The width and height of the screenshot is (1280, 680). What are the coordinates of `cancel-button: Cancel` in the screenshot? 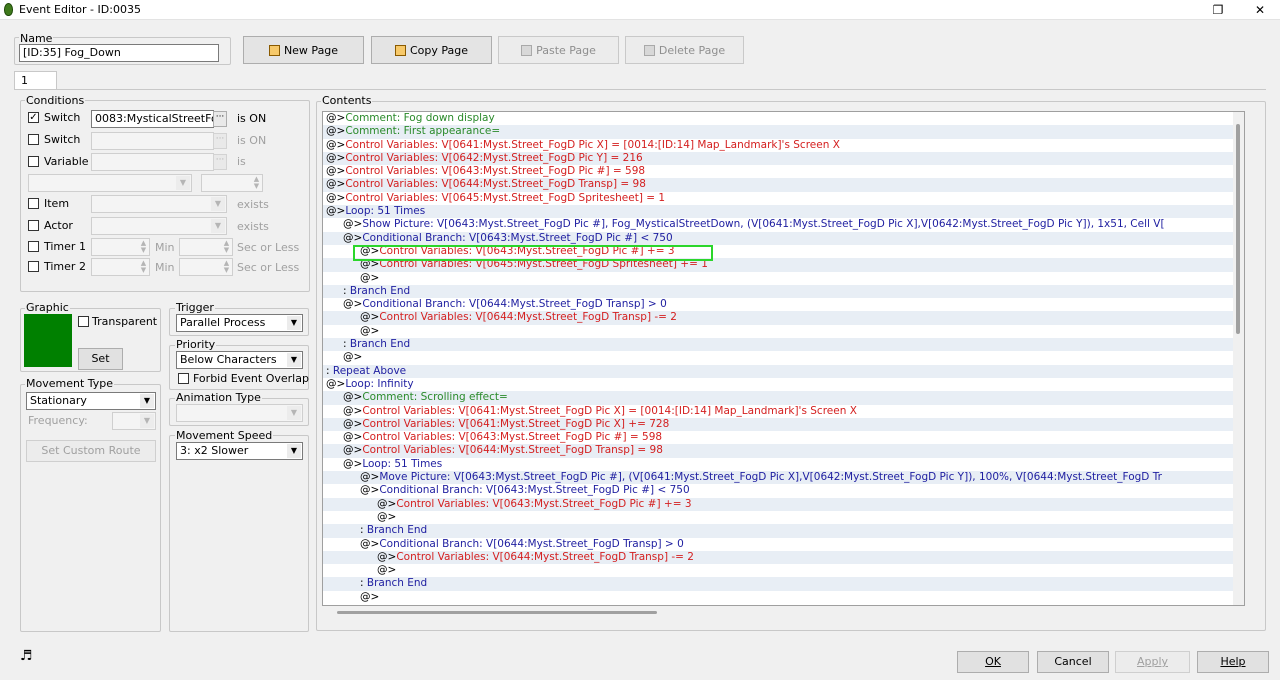 It's located at (1073, 662).